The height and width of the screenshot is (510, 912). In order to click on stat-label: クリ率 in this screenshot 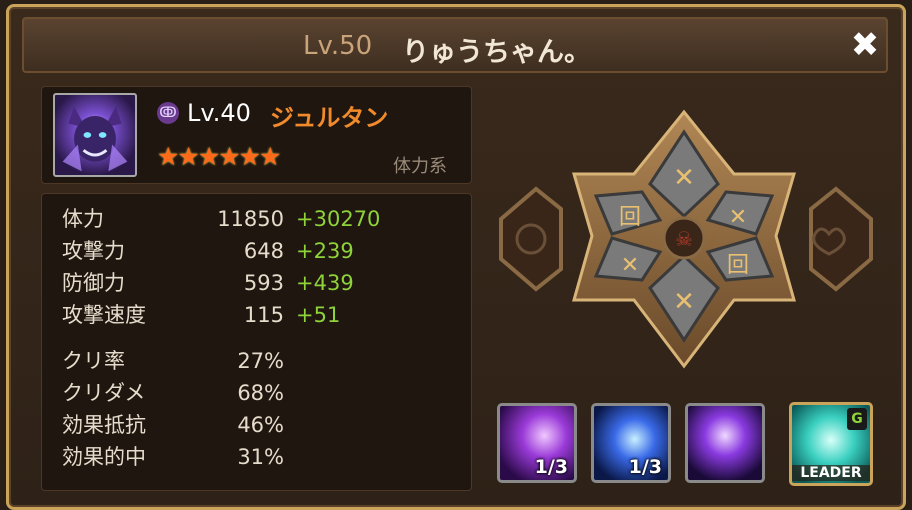, I will do `click(93, 361)`.